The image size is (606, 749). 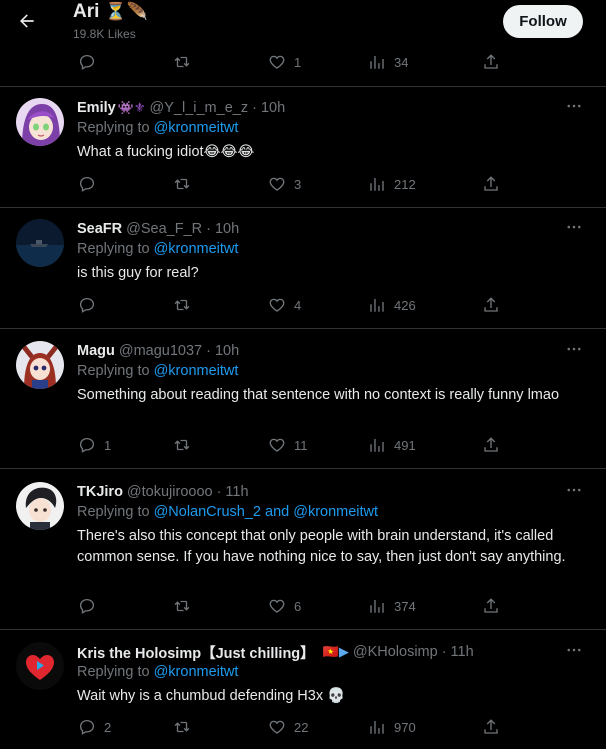 I want to click on views-count: 212, so click(x=405, y=184).